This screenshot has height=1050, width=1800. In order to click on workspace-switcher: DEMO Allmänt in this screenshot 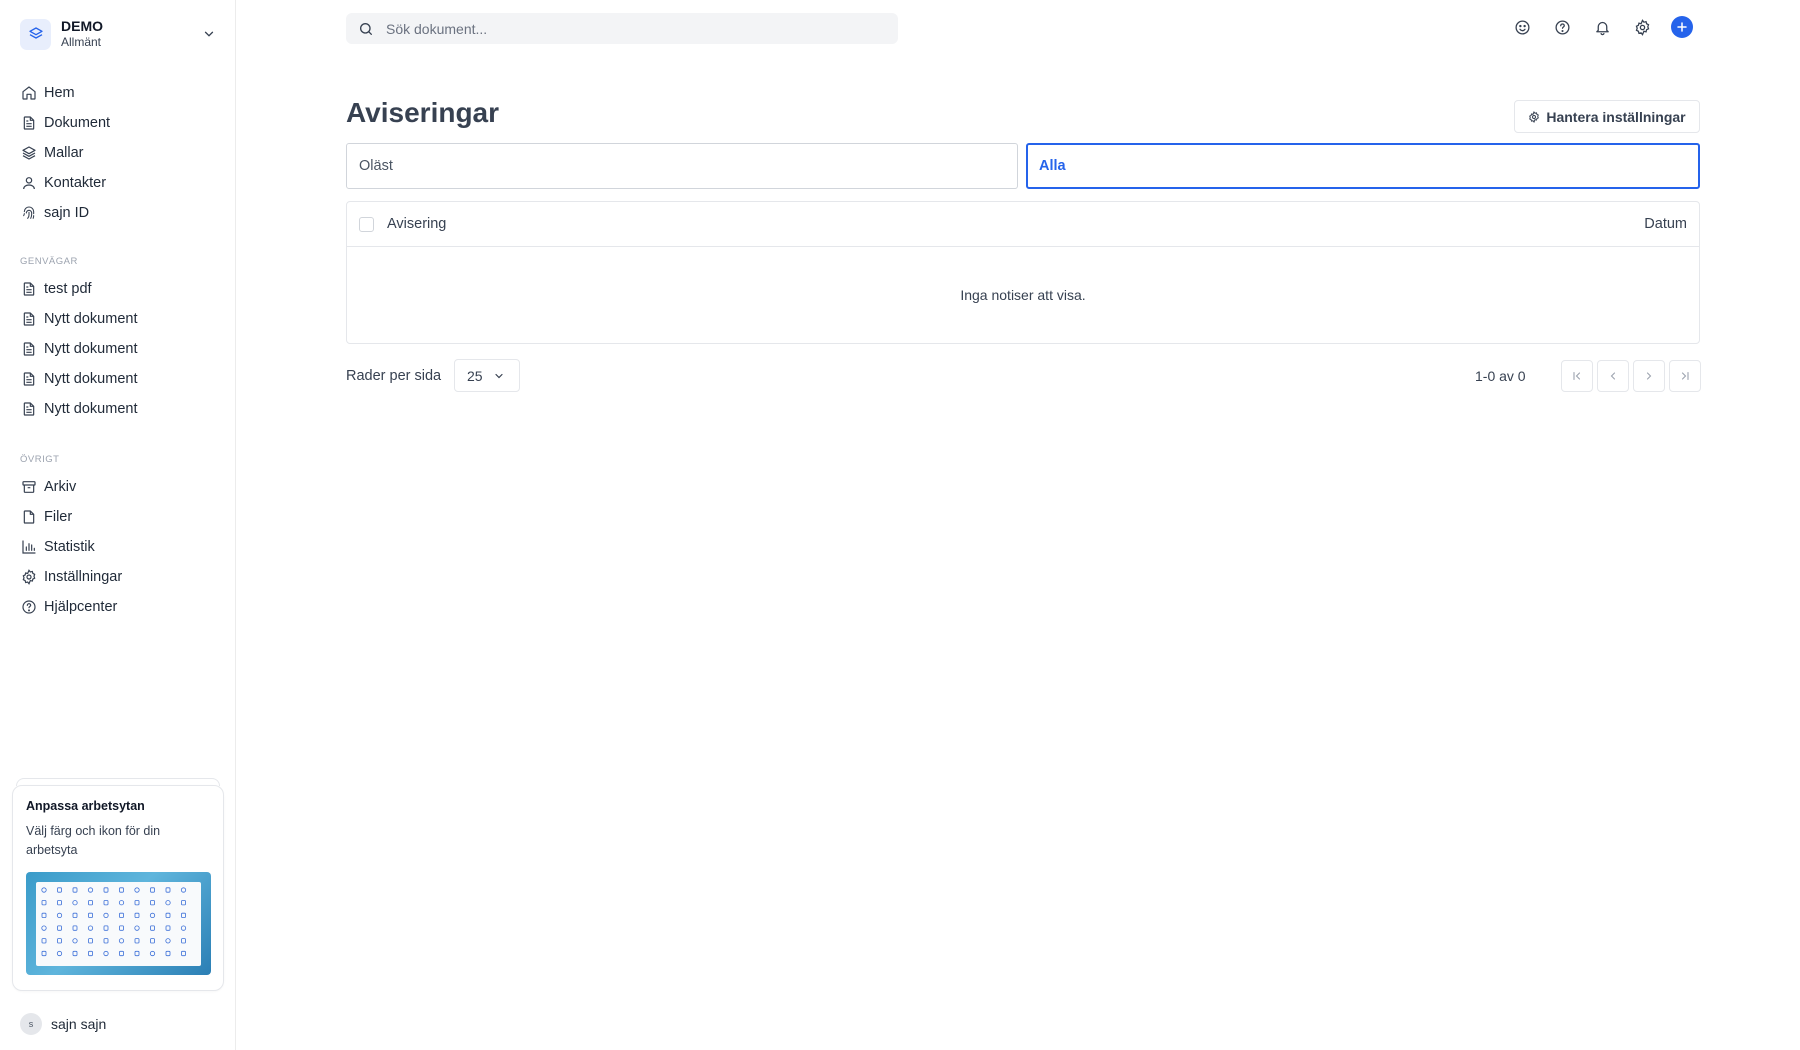, I will do `click(119, 34)`.